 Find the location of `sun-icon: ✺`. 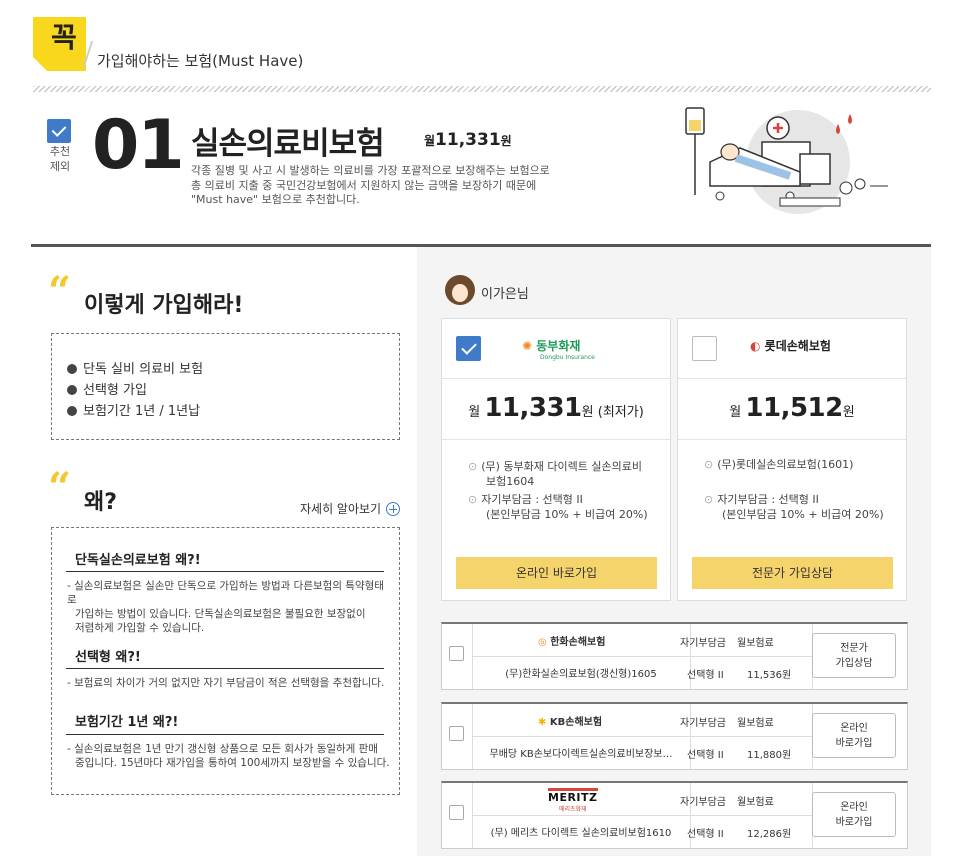

sun-icon: ✺ is located at coordinates (527, 346).